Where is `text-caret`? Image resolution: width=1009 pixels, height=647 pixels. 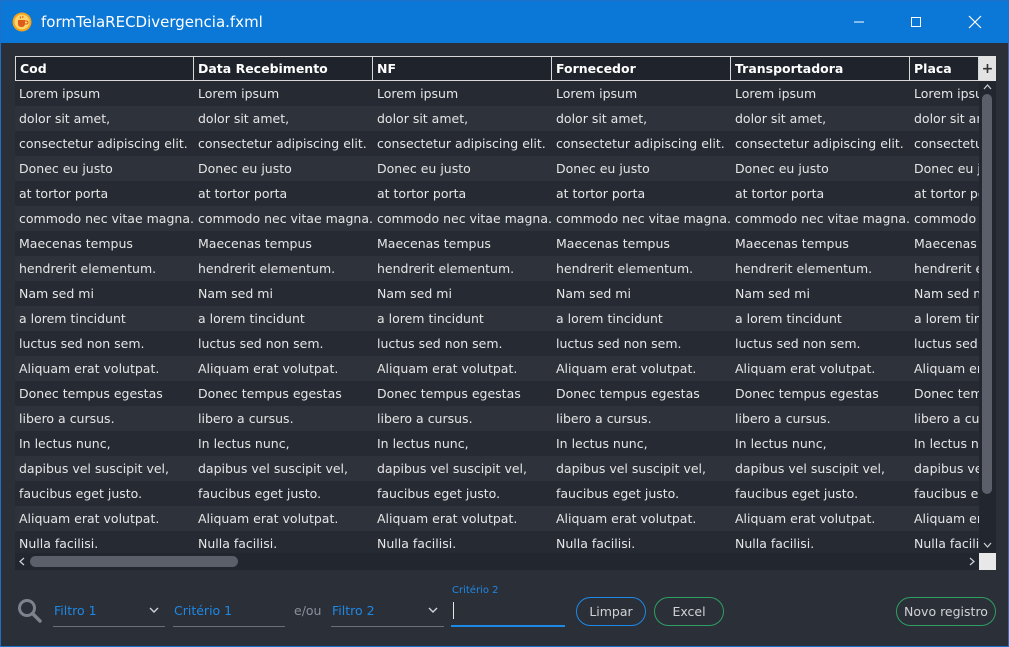
text-caret is located at coordinates (453, 610).